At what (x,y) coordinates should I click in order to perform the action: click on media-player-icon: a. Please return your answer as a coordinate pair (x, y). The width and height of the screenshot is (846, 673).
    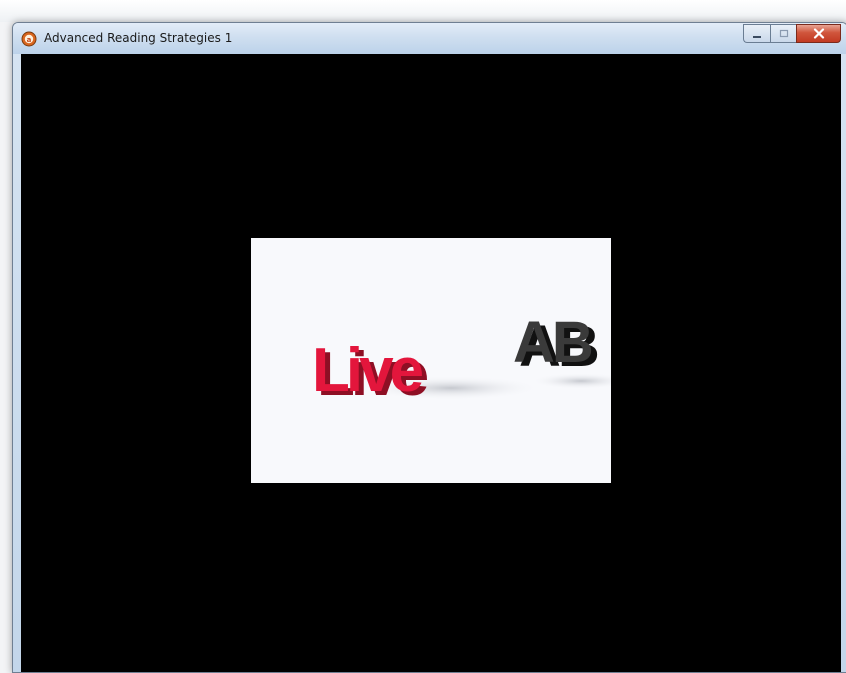
    Looking at the image, I should click on (29, 39).